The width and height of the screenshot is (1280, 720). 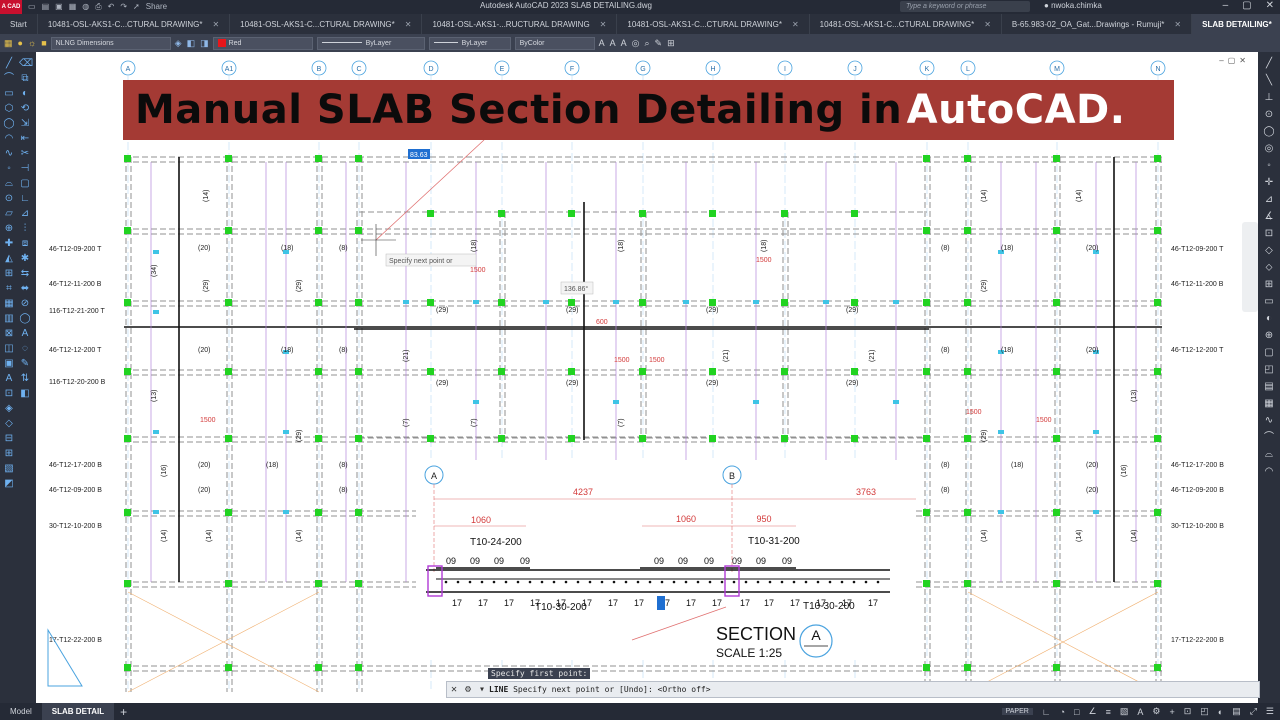 What do you see at coordinates (1269, 370) in the screenshot?
I see `dimension-tool-icon: ◰` at bounding box center [1269, 370].